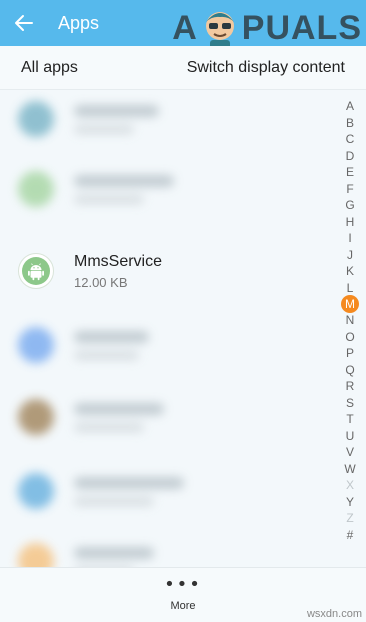 The width and height of the screenshot is (366, 622). What do you see at coordinates (301, 27) in the screenshot?
I see `watermark-text-puals: PUALS` at bounding box center [301, 27].